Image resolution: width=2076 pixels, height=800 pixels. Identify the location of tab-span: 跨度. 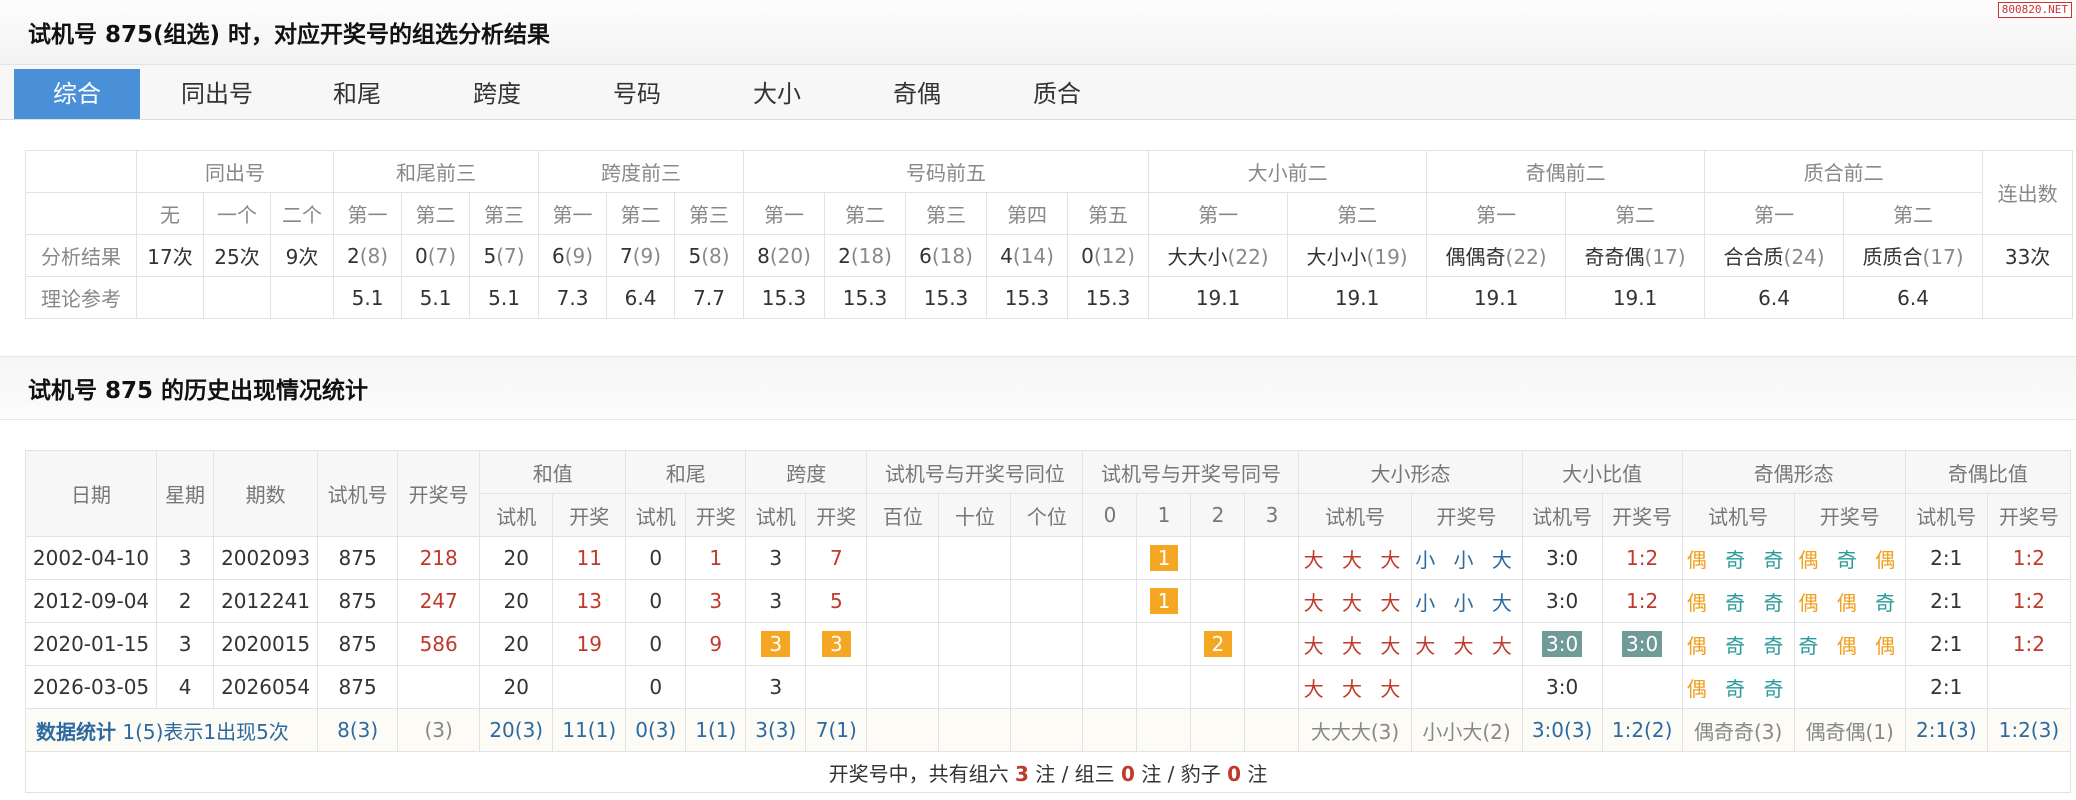
(497, 94).